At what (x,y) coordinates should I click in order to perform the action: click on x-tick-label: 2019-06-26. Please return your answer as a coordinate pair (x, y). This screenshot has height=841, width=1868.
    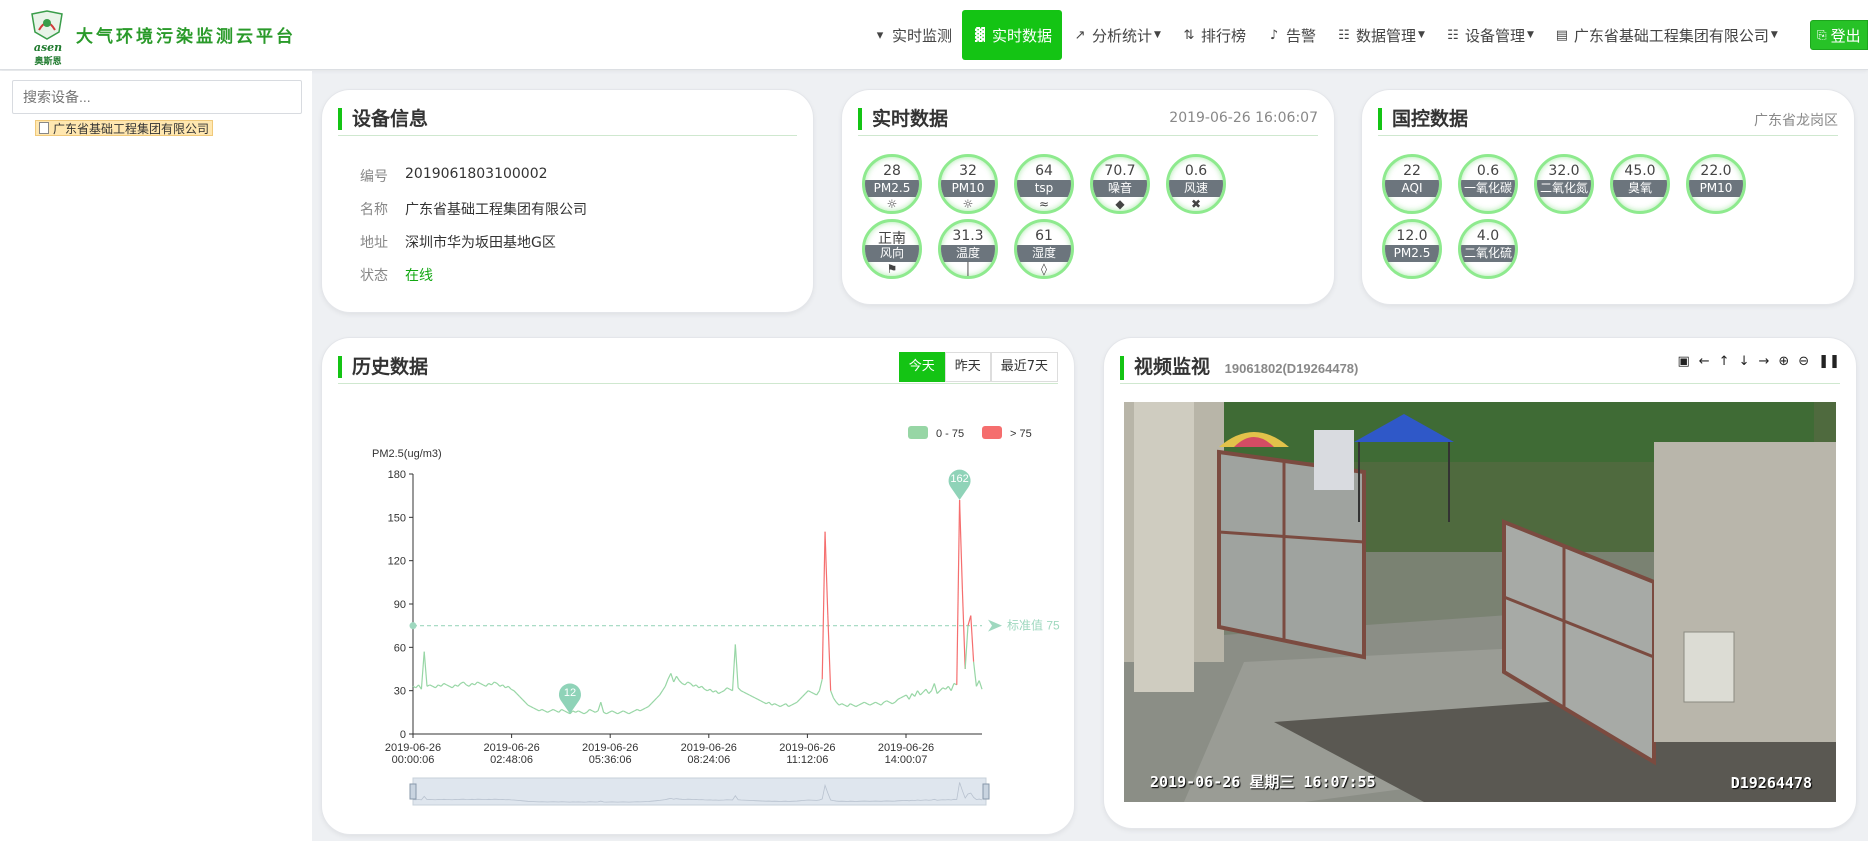
    Looking at the image, I should click on (807, 748).